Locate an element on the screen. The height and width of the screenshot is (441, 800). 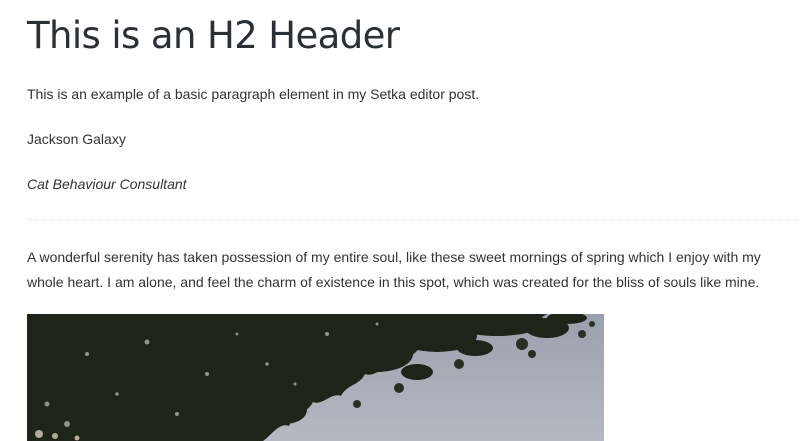
section-divider is located at coordinates (413, 219).